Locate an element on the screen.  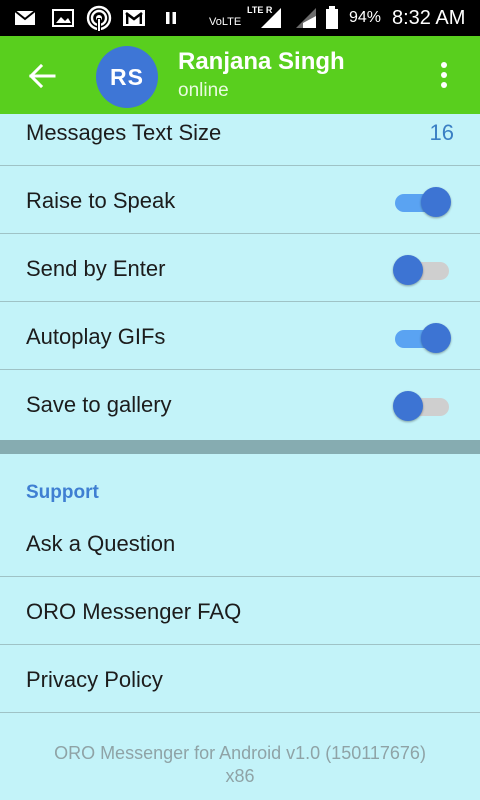
raise-to-speak-toggle is located at coordinates (422, 202).